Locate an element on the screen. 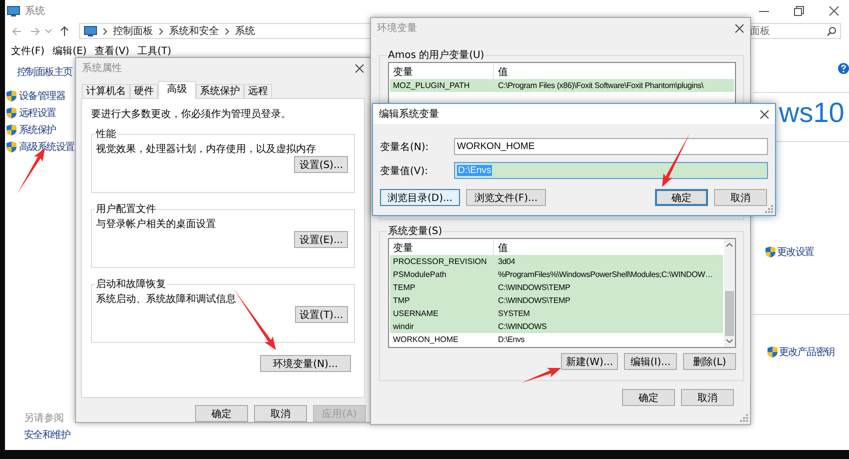 The height and width of the screenshot is (459, 849). variable-value: SYSTEM is located at coordinates (514, 313).